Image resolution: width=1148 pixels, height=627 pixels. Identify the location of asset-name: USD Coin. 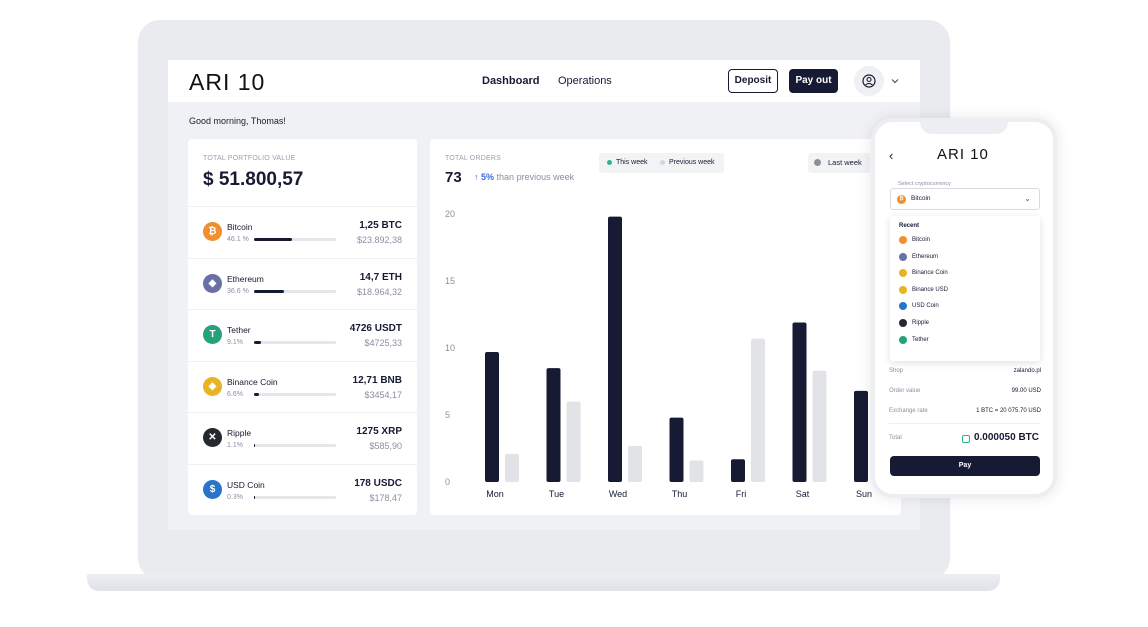
(246, 485).